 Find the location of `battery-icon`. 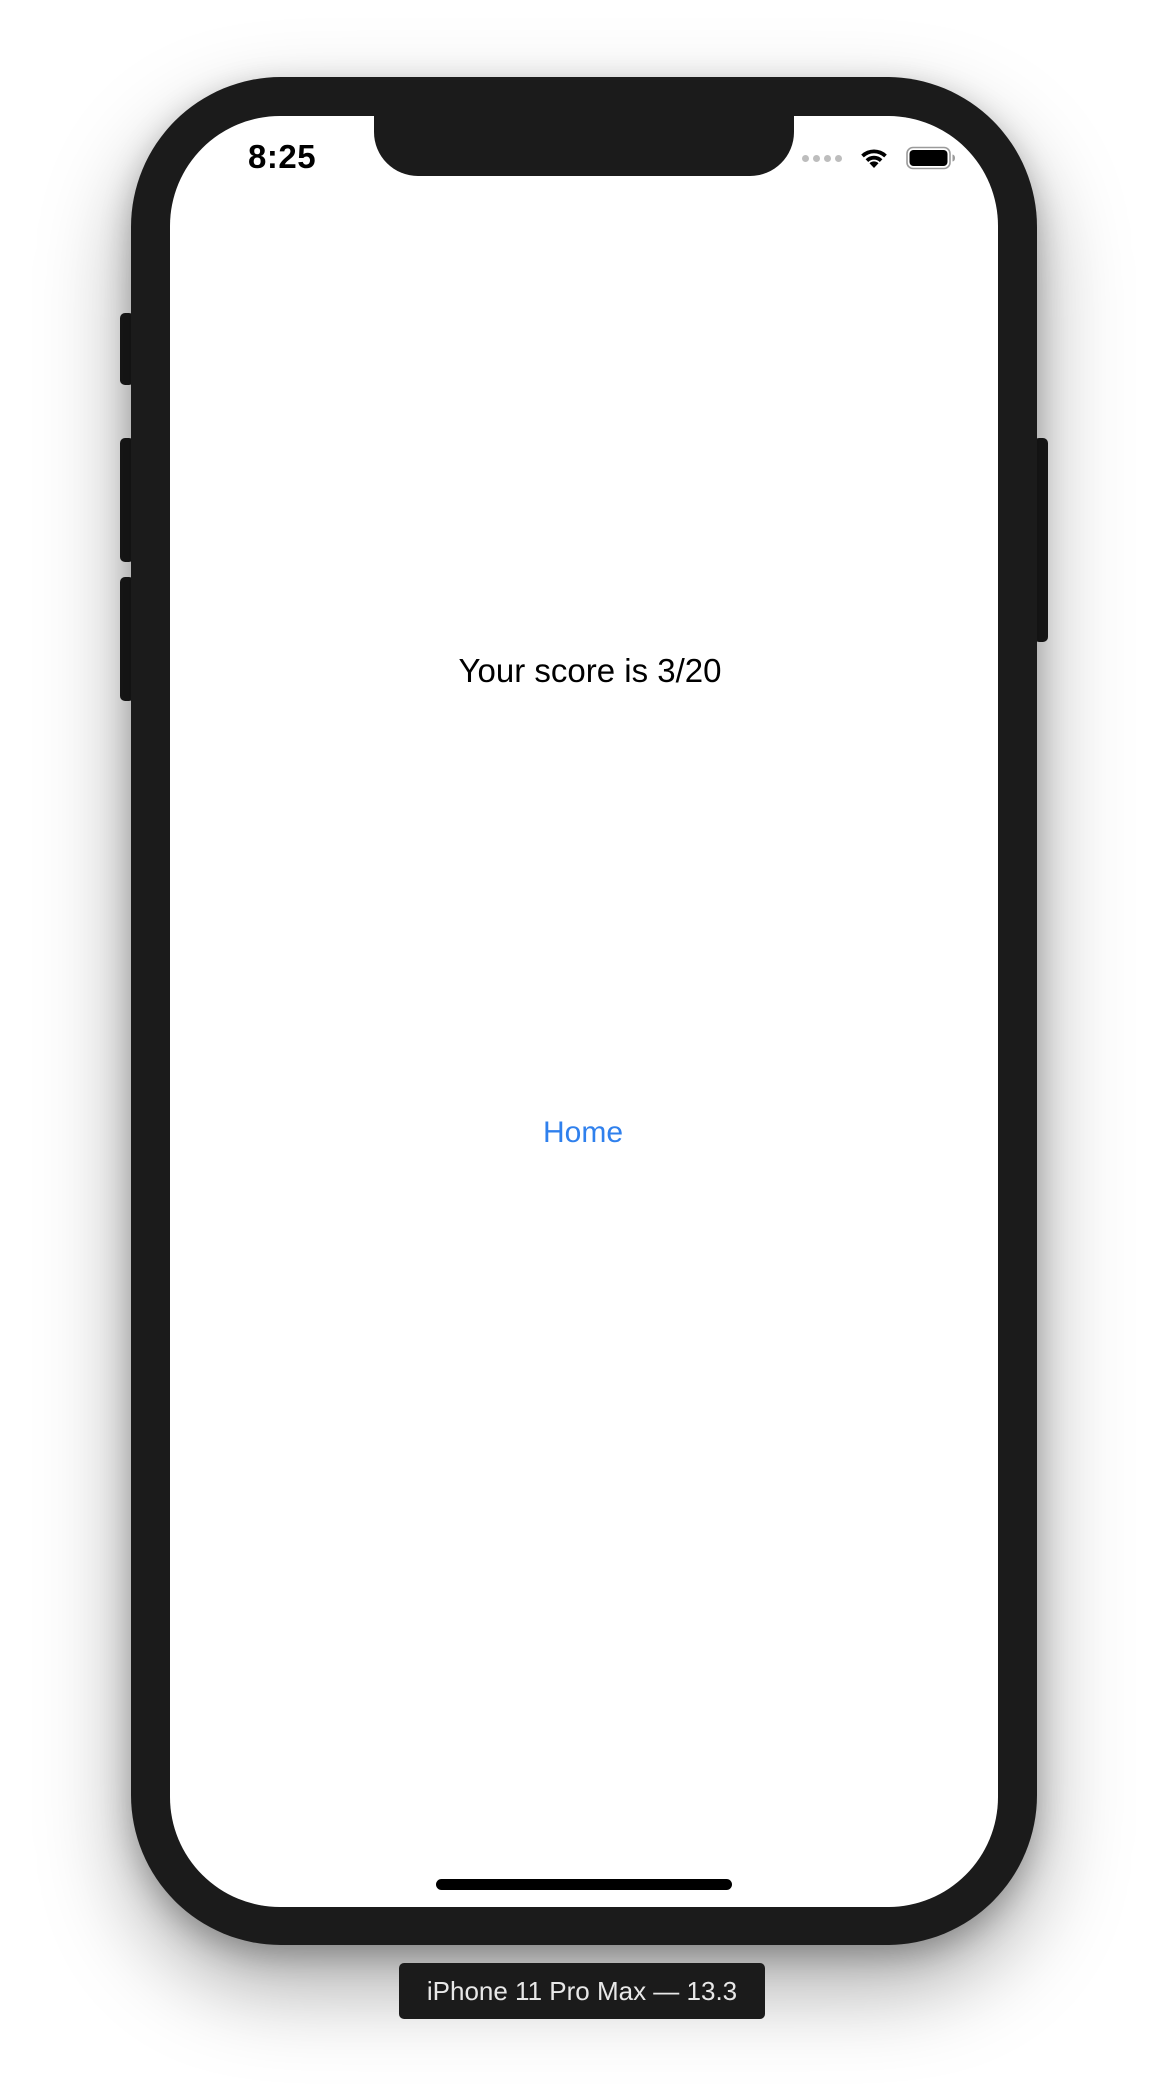

battery-icon is located at coordinates (930, 158).